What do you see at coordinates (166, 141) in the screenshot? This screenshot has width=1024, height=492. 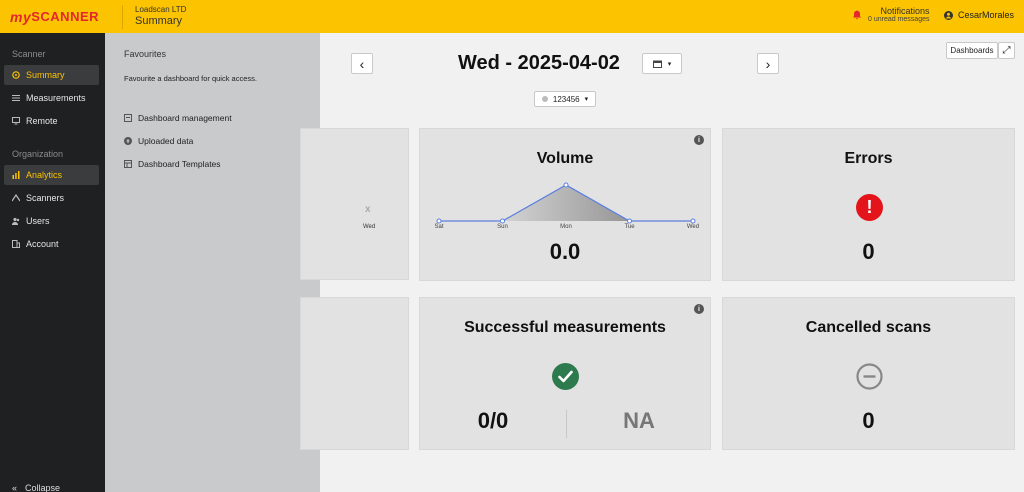 I see `flyout-item-label: Uploaded data` at bounding box center [166, 141].